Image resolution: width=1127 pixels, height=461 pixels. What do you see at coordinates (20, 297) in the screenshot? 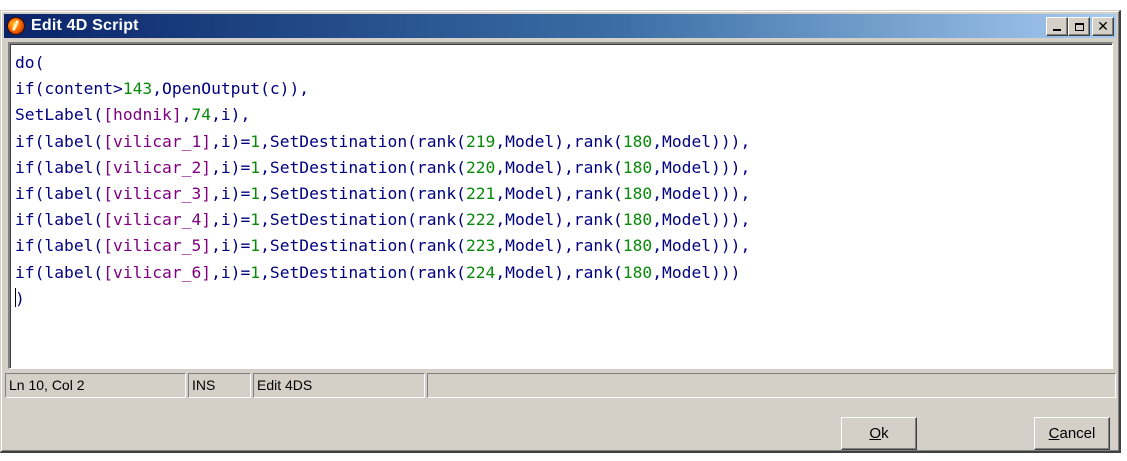
I see `code-line: )` at bounding box center [20, 297].